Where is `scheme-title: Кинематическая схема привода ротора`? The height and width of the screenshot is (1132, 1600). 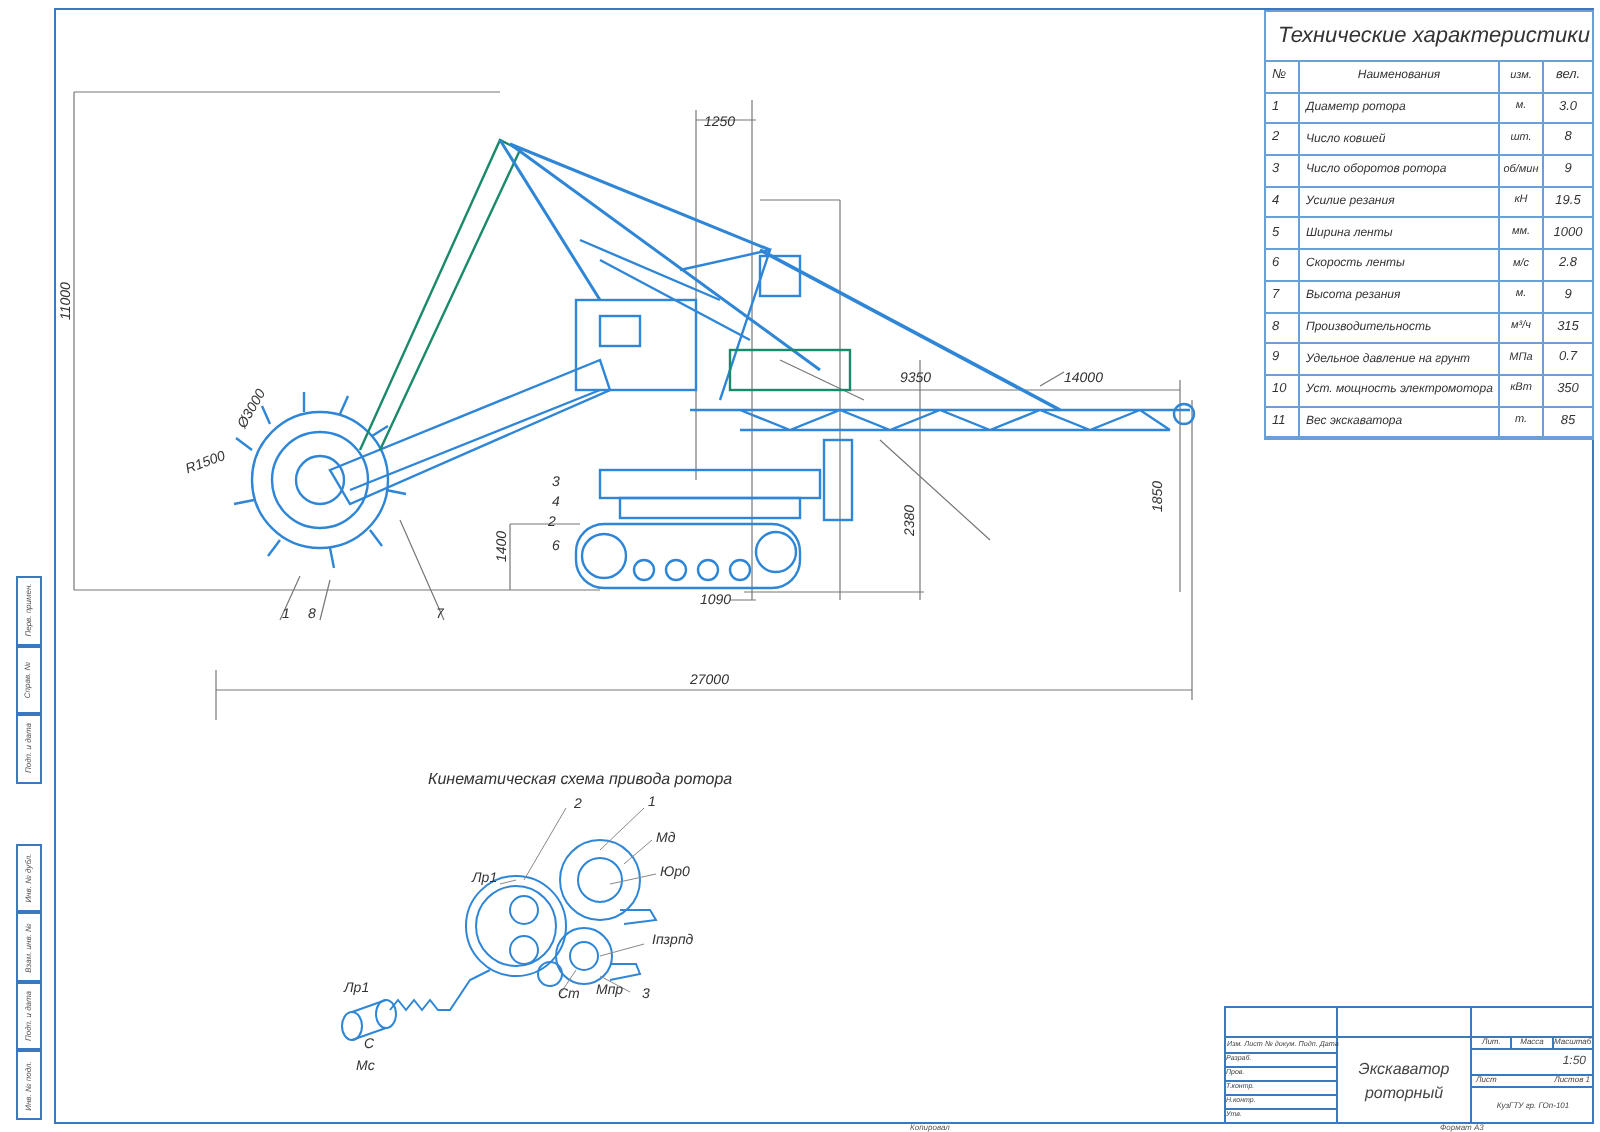
scheme-title: Кинематическая схема привода ротора is located at coordinates (580, 780).